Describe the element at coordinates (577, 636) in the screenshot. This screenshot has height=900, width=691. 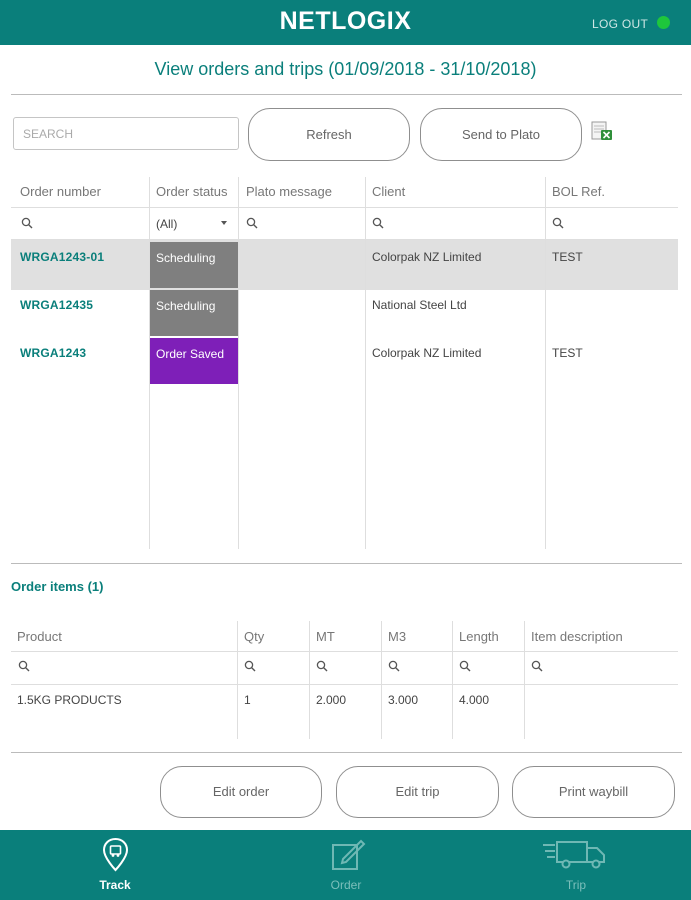
I see `column-header-item-description: Item description` at that location.